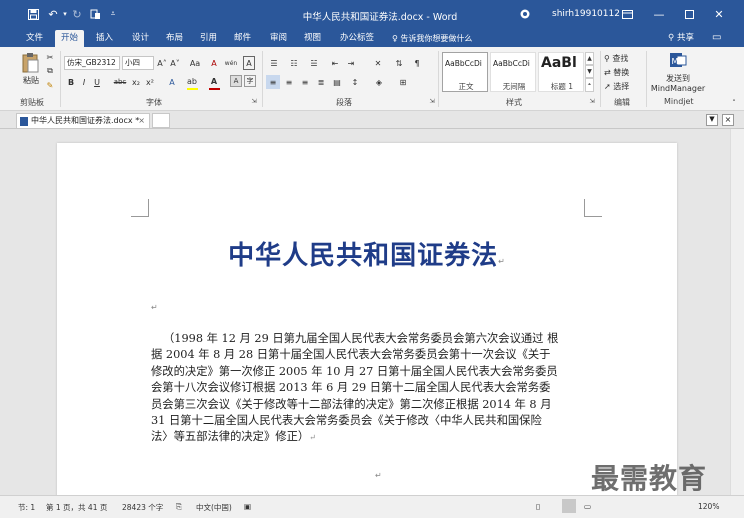  Describe the element at coordinates (314, 63) in the screenshot. I see `multilevel-list-icon: ☱` at that location.